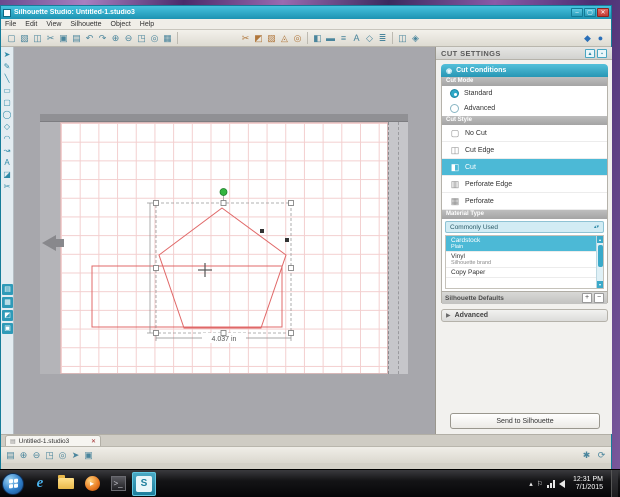  I want to click on fill-color-icon: ◧, so click(317, 38).